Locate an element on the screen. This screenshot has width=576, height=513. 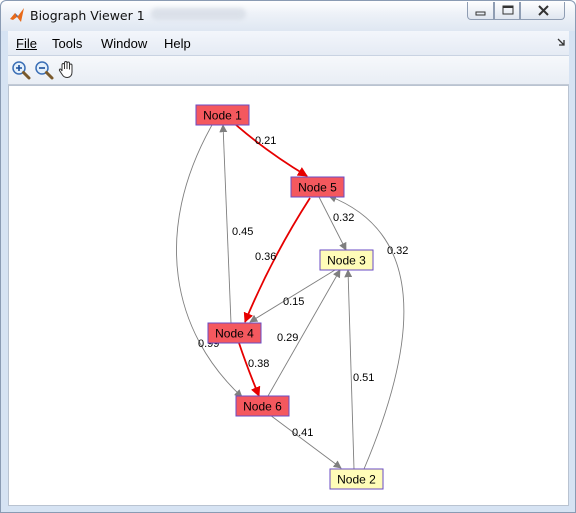
menu-window-label: Window is located at coordinates (124, 43).